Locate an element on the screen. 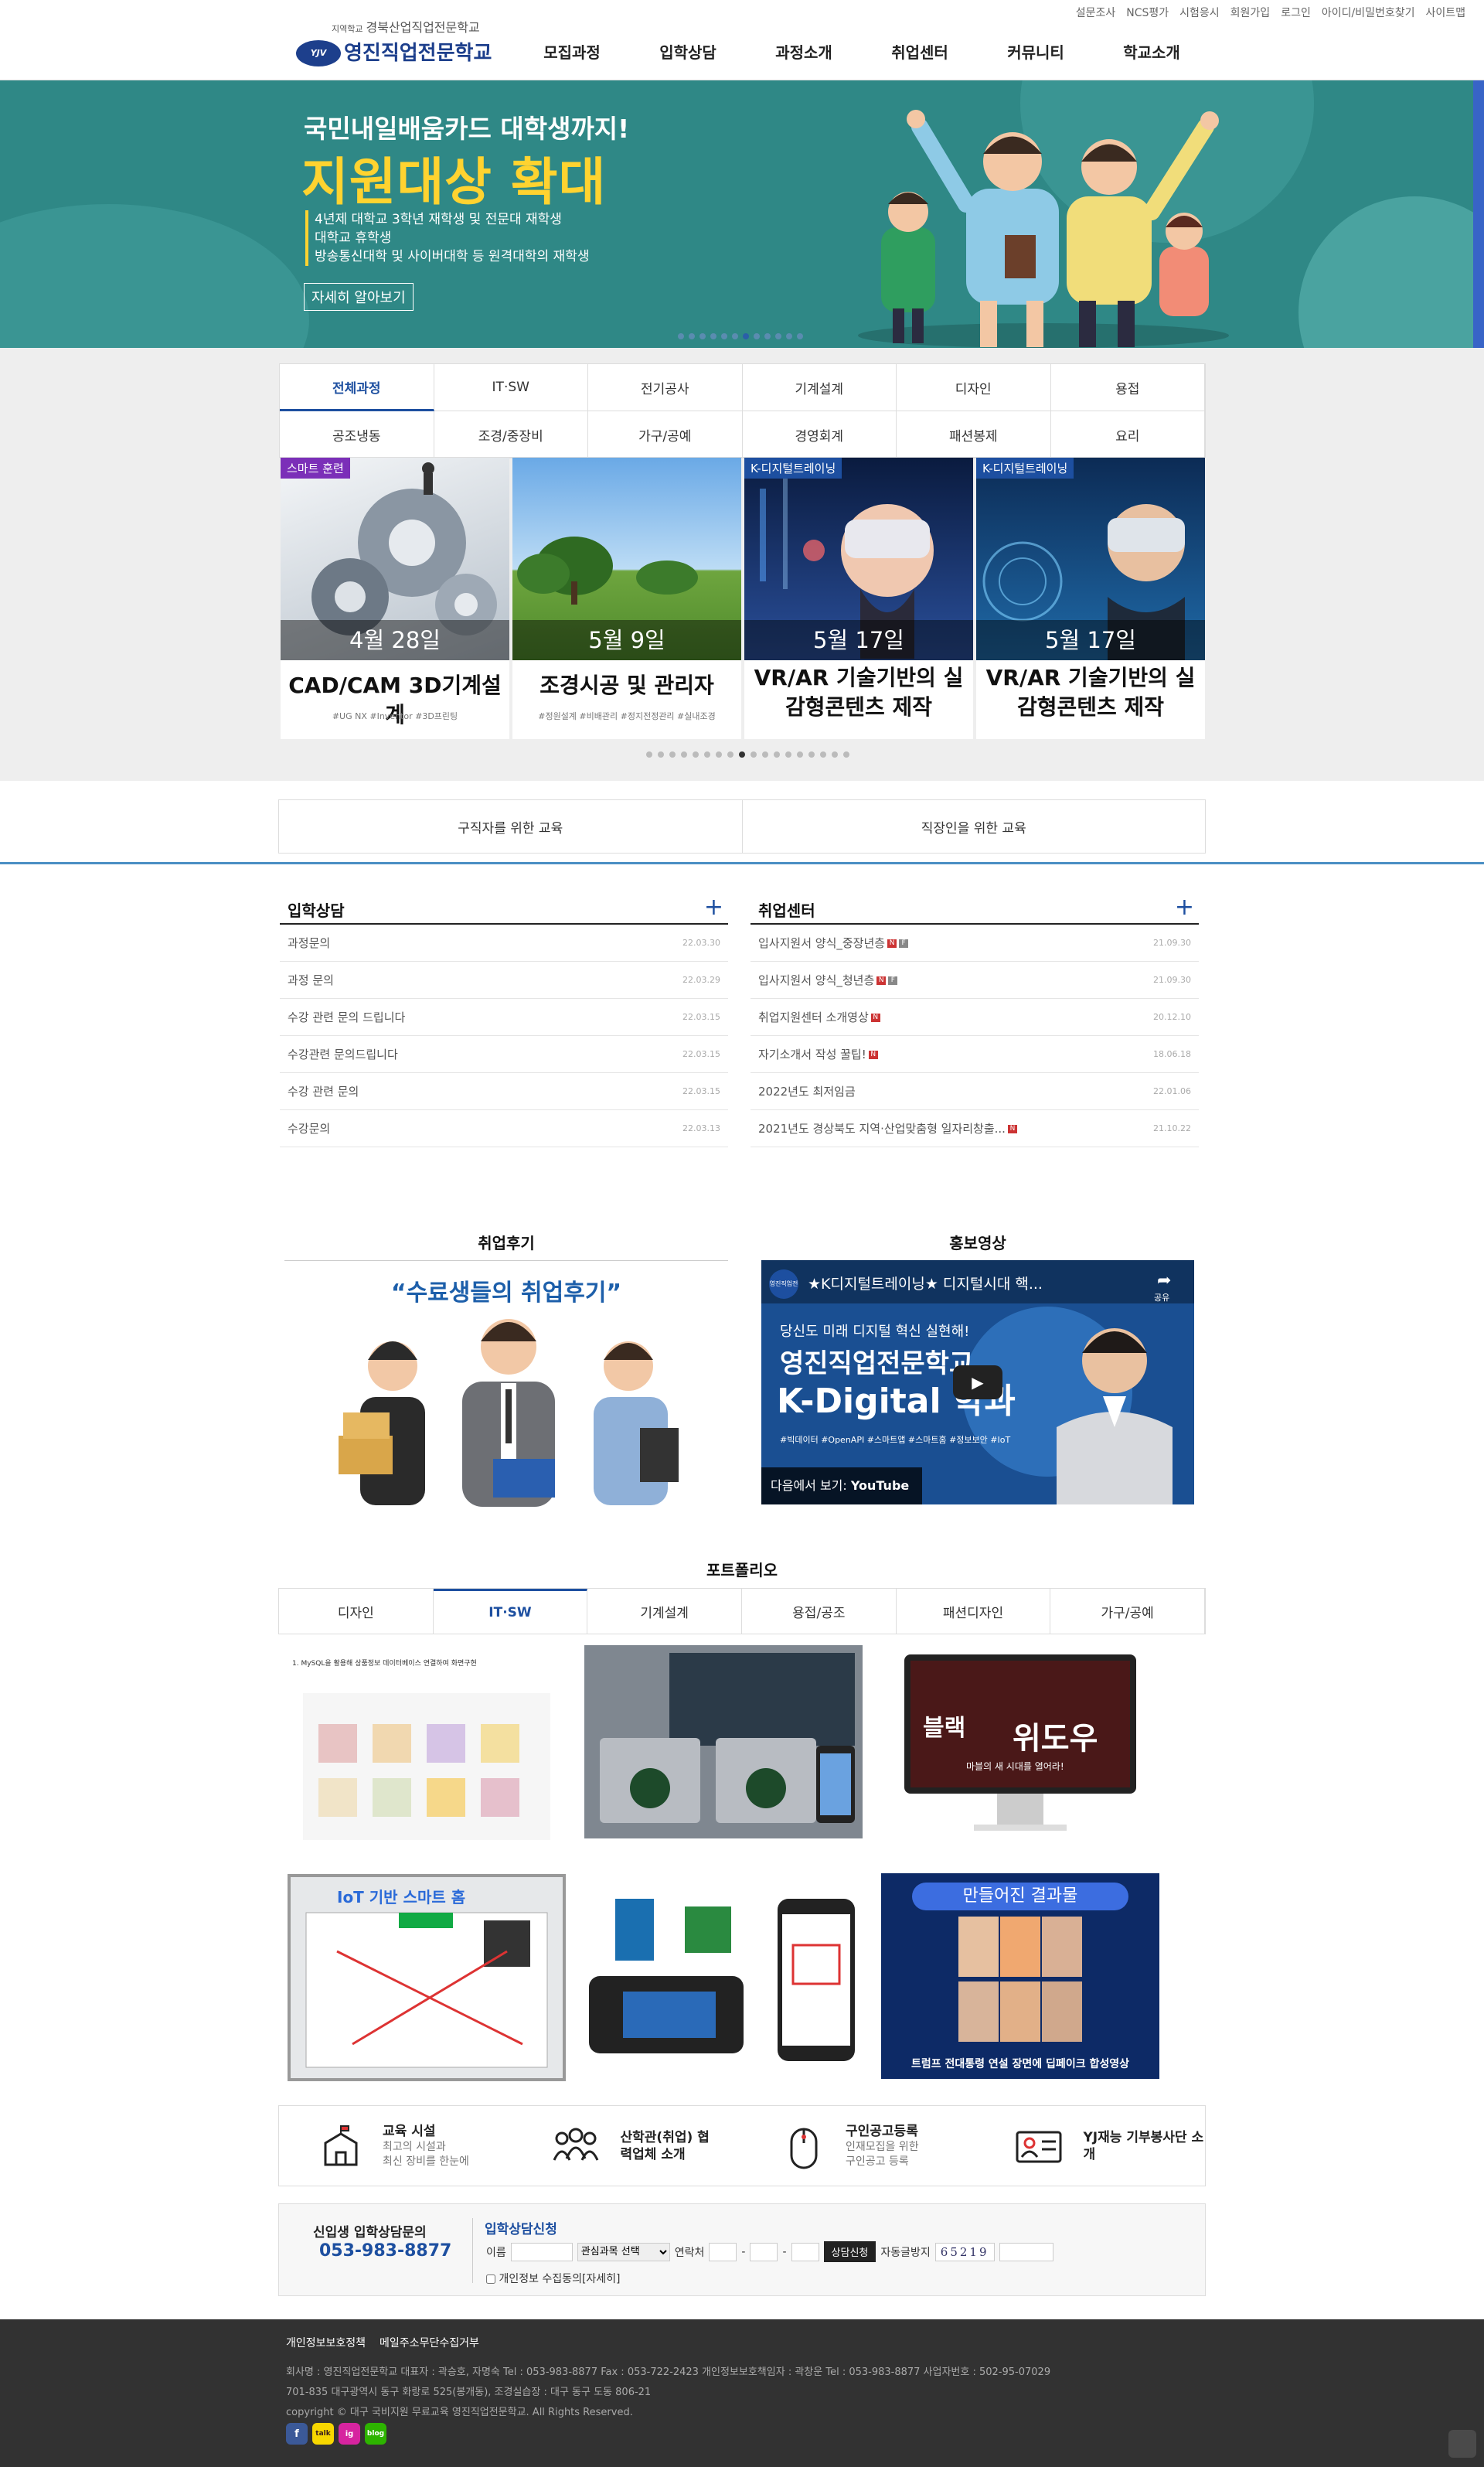 This screenshot has height=2467, width=1484. job-seeker-edu-link: 구직자를 위한 교육 is located at coordinates (511, 826).